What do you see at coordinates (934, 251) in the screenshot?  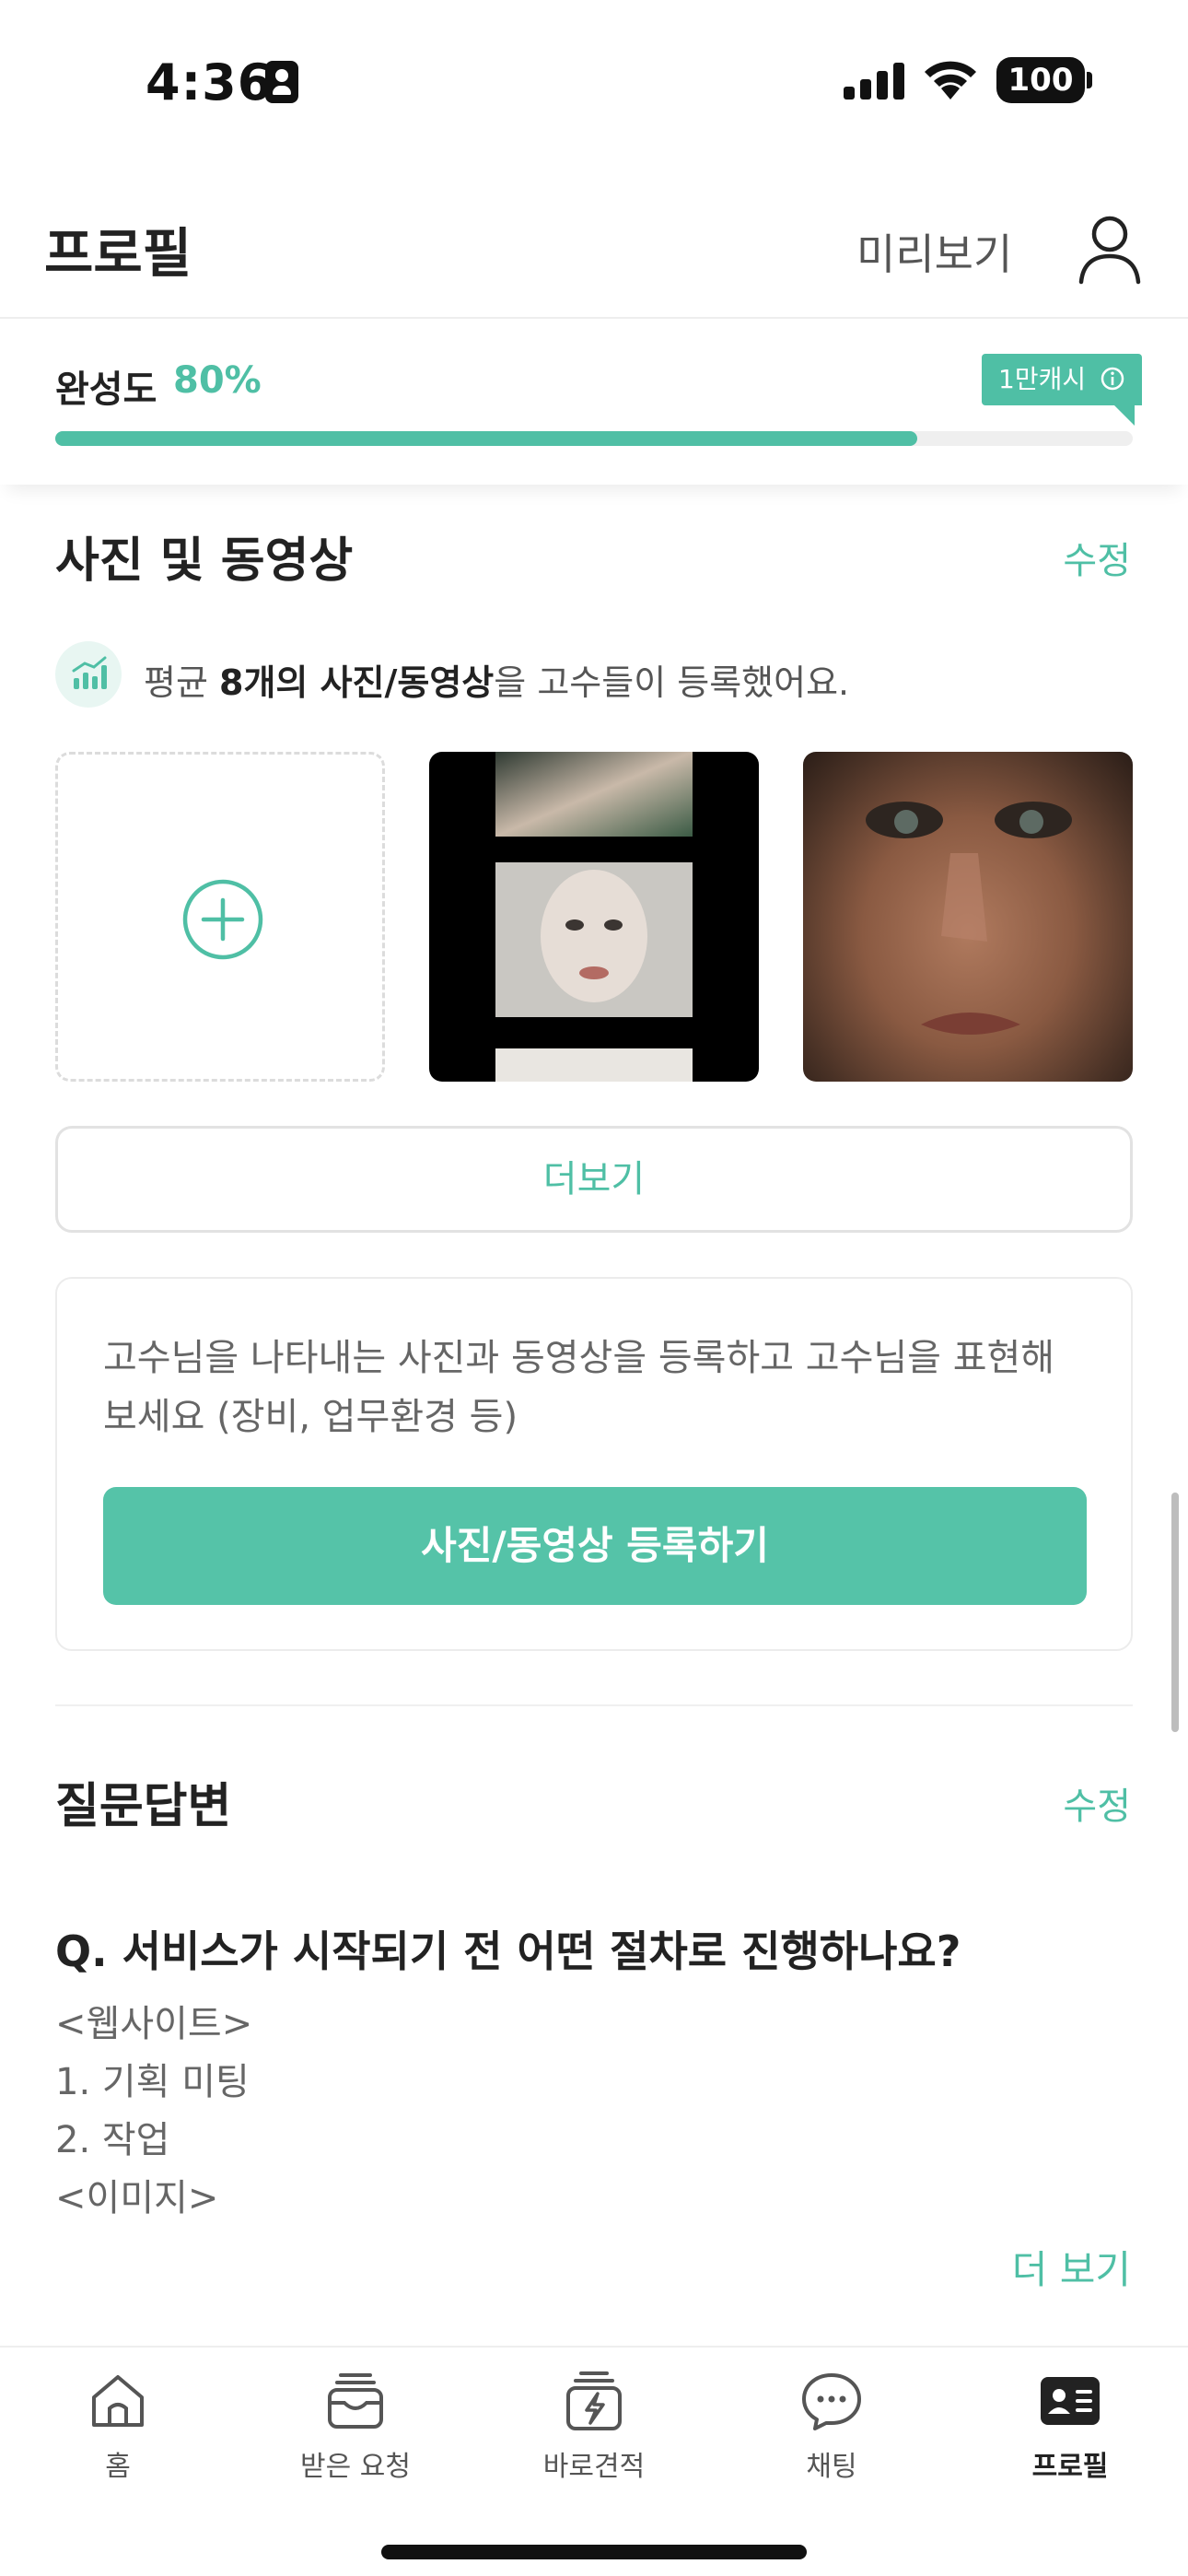 I see `preview-button: 미리보기` at bounding box center [934, 251].